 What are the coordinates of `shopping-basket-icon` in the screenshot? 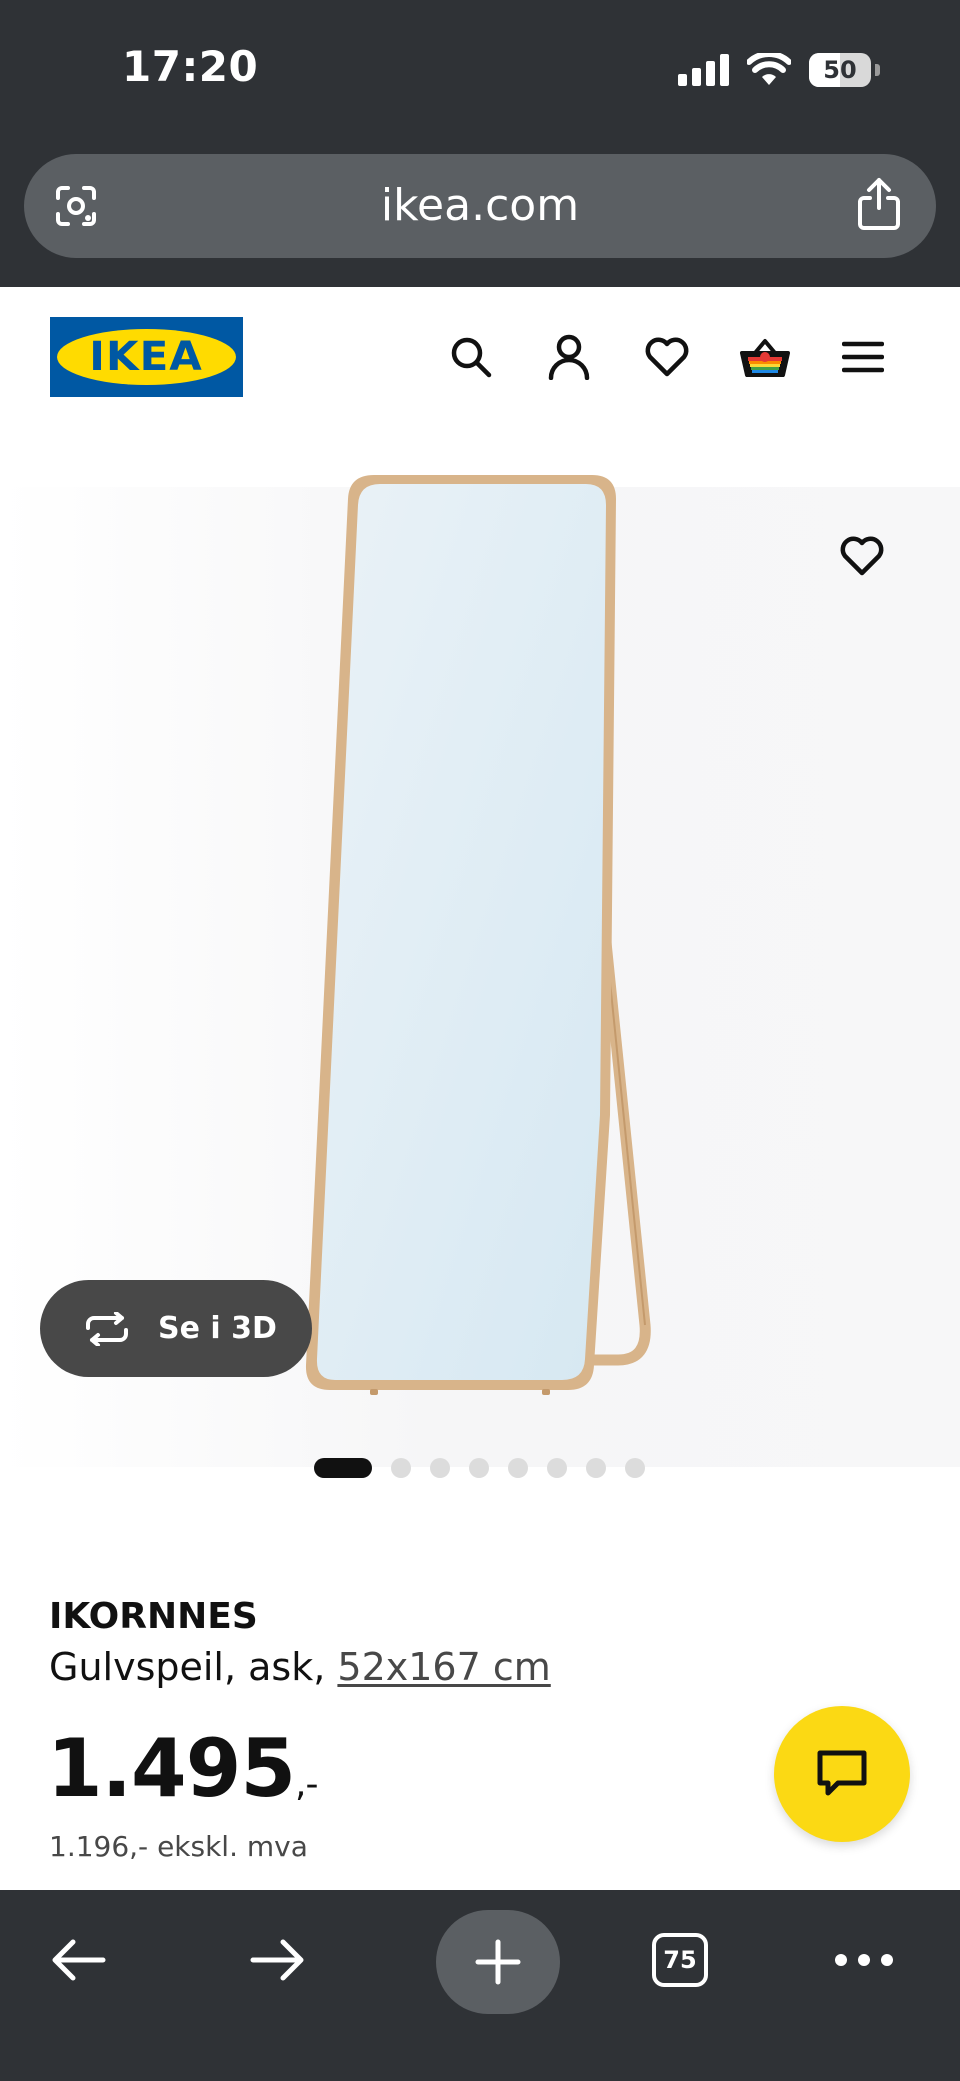 It's located at (765, 358).